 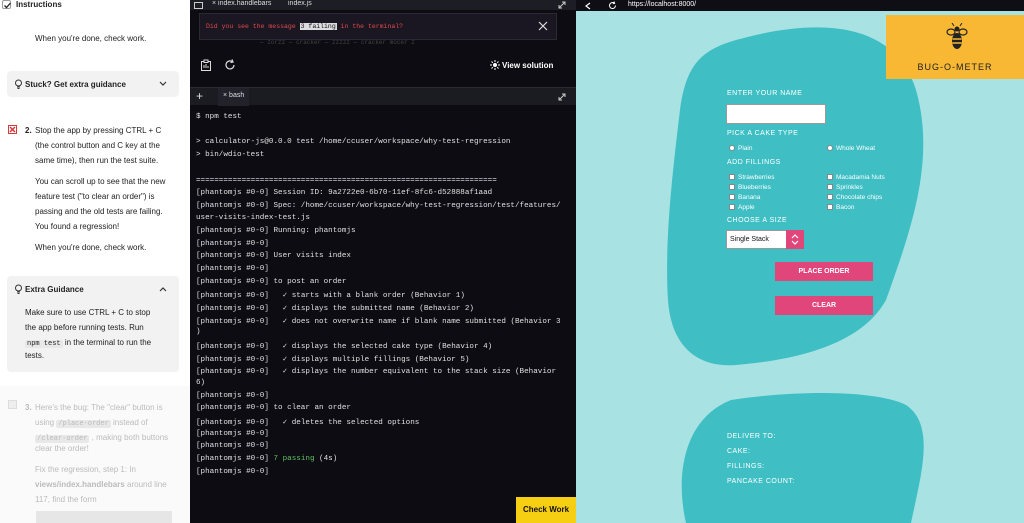 I want to click on terminal-line: ), so click(x=198, y=332).